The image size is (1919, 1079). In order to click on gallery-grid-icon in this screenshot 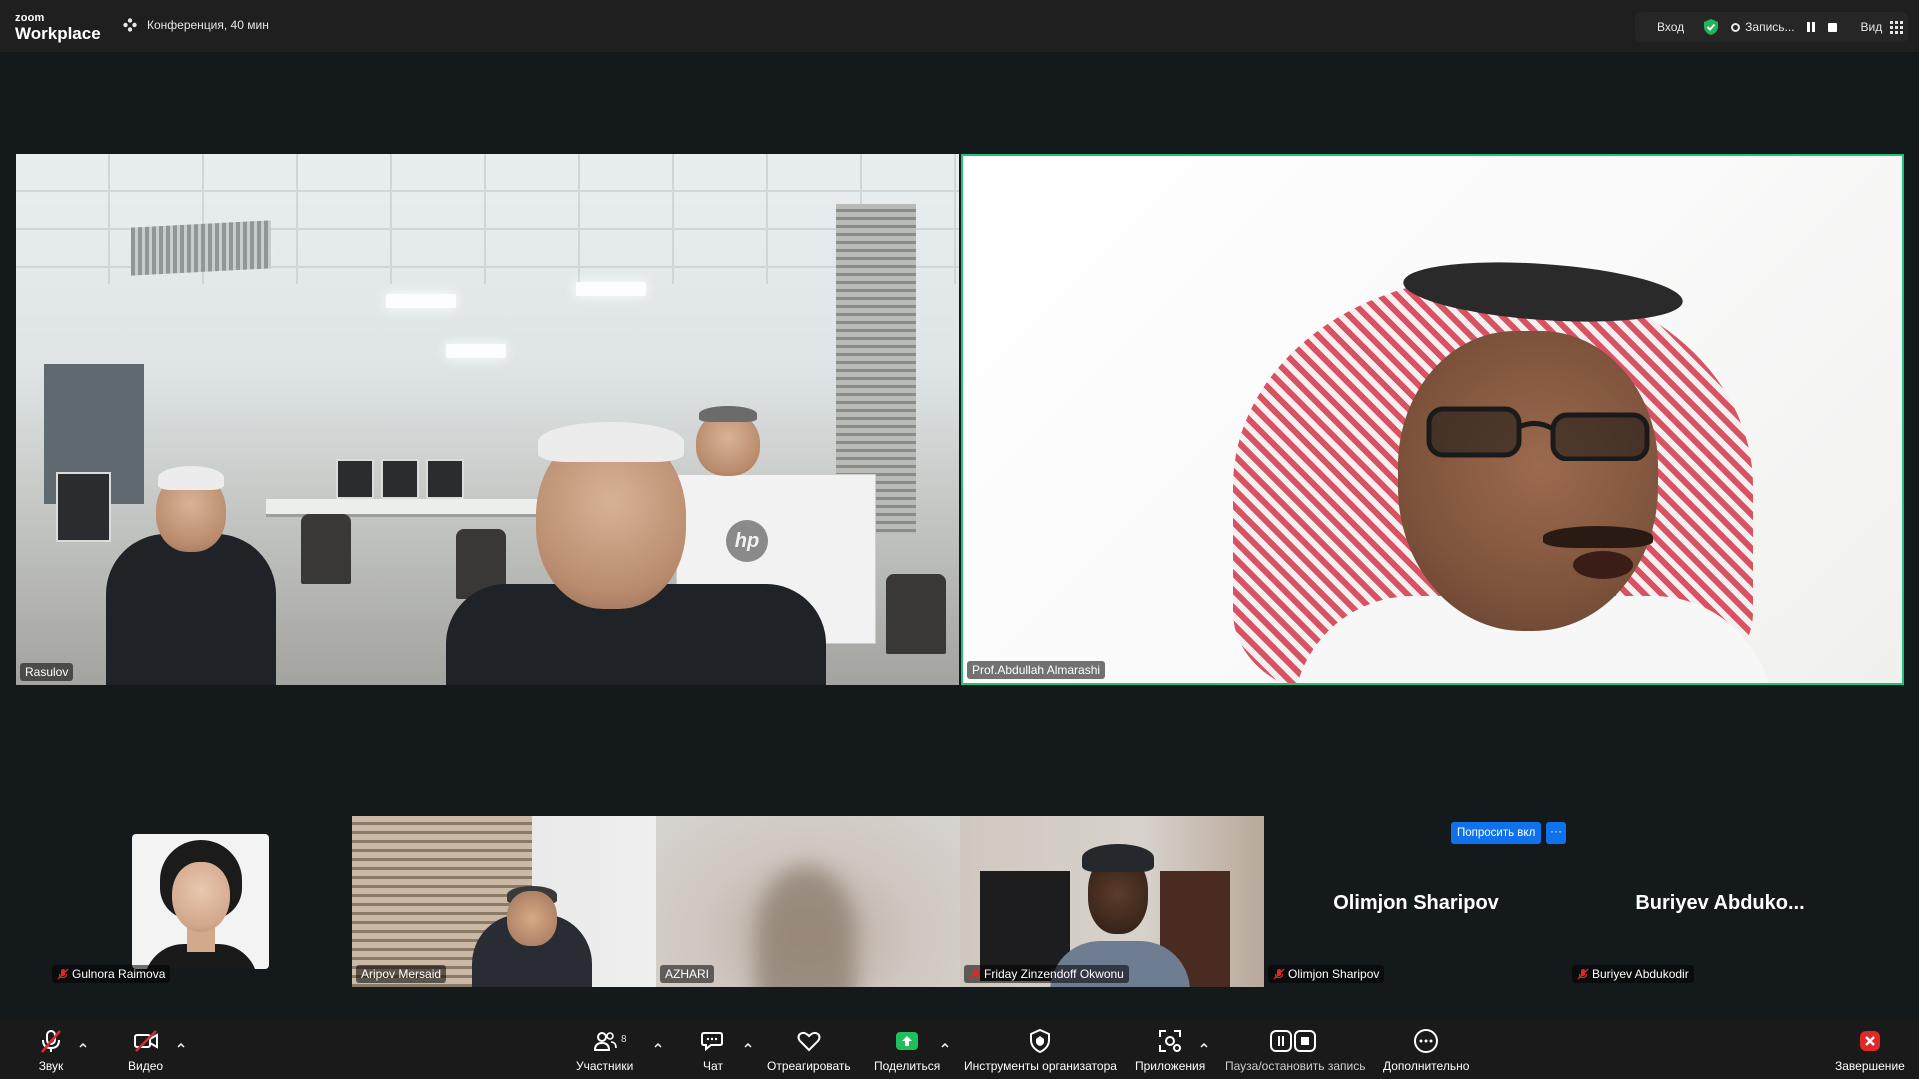, I will do `click(1897, 27)`.